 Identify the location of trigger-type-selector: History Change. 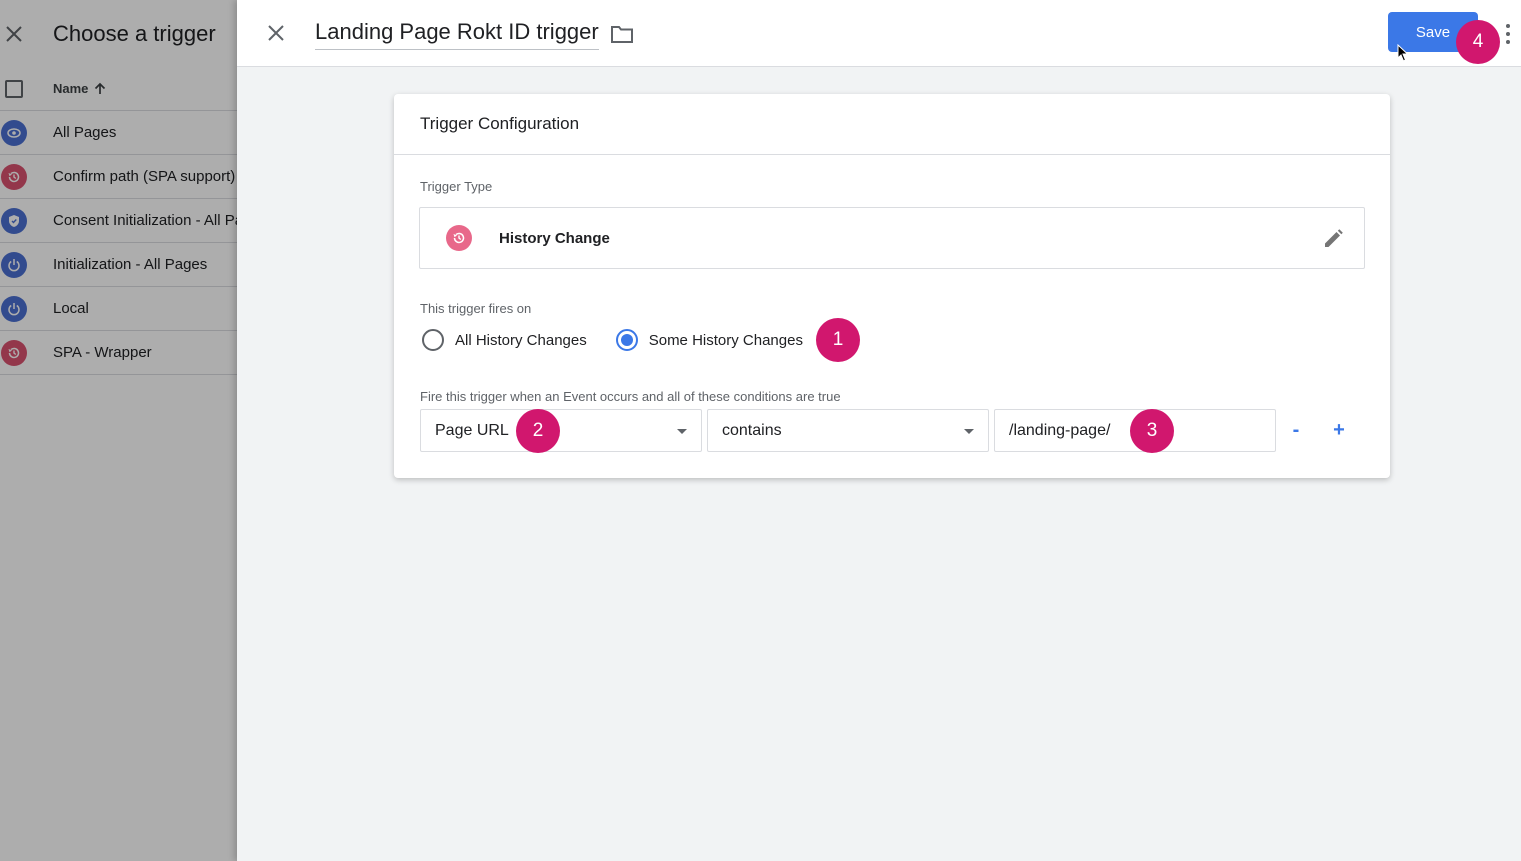
(892, 238).